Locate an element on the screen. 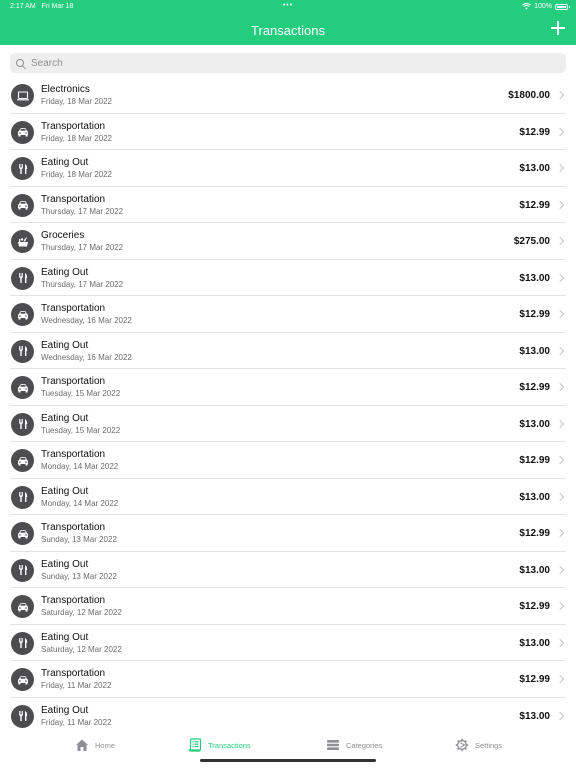 Image resolution: width=576 pixels, height=768 pixels. multitasking-dots: ••• is located at coordinates (288, 5).